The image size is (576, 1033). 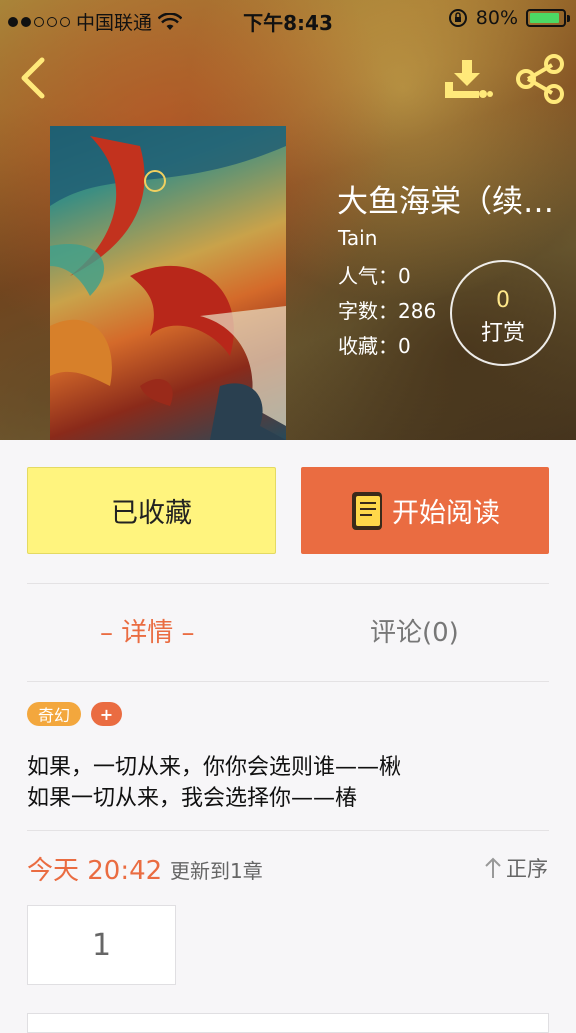 I want to click on lock-rotation-icon, so click(x=457, y=18).